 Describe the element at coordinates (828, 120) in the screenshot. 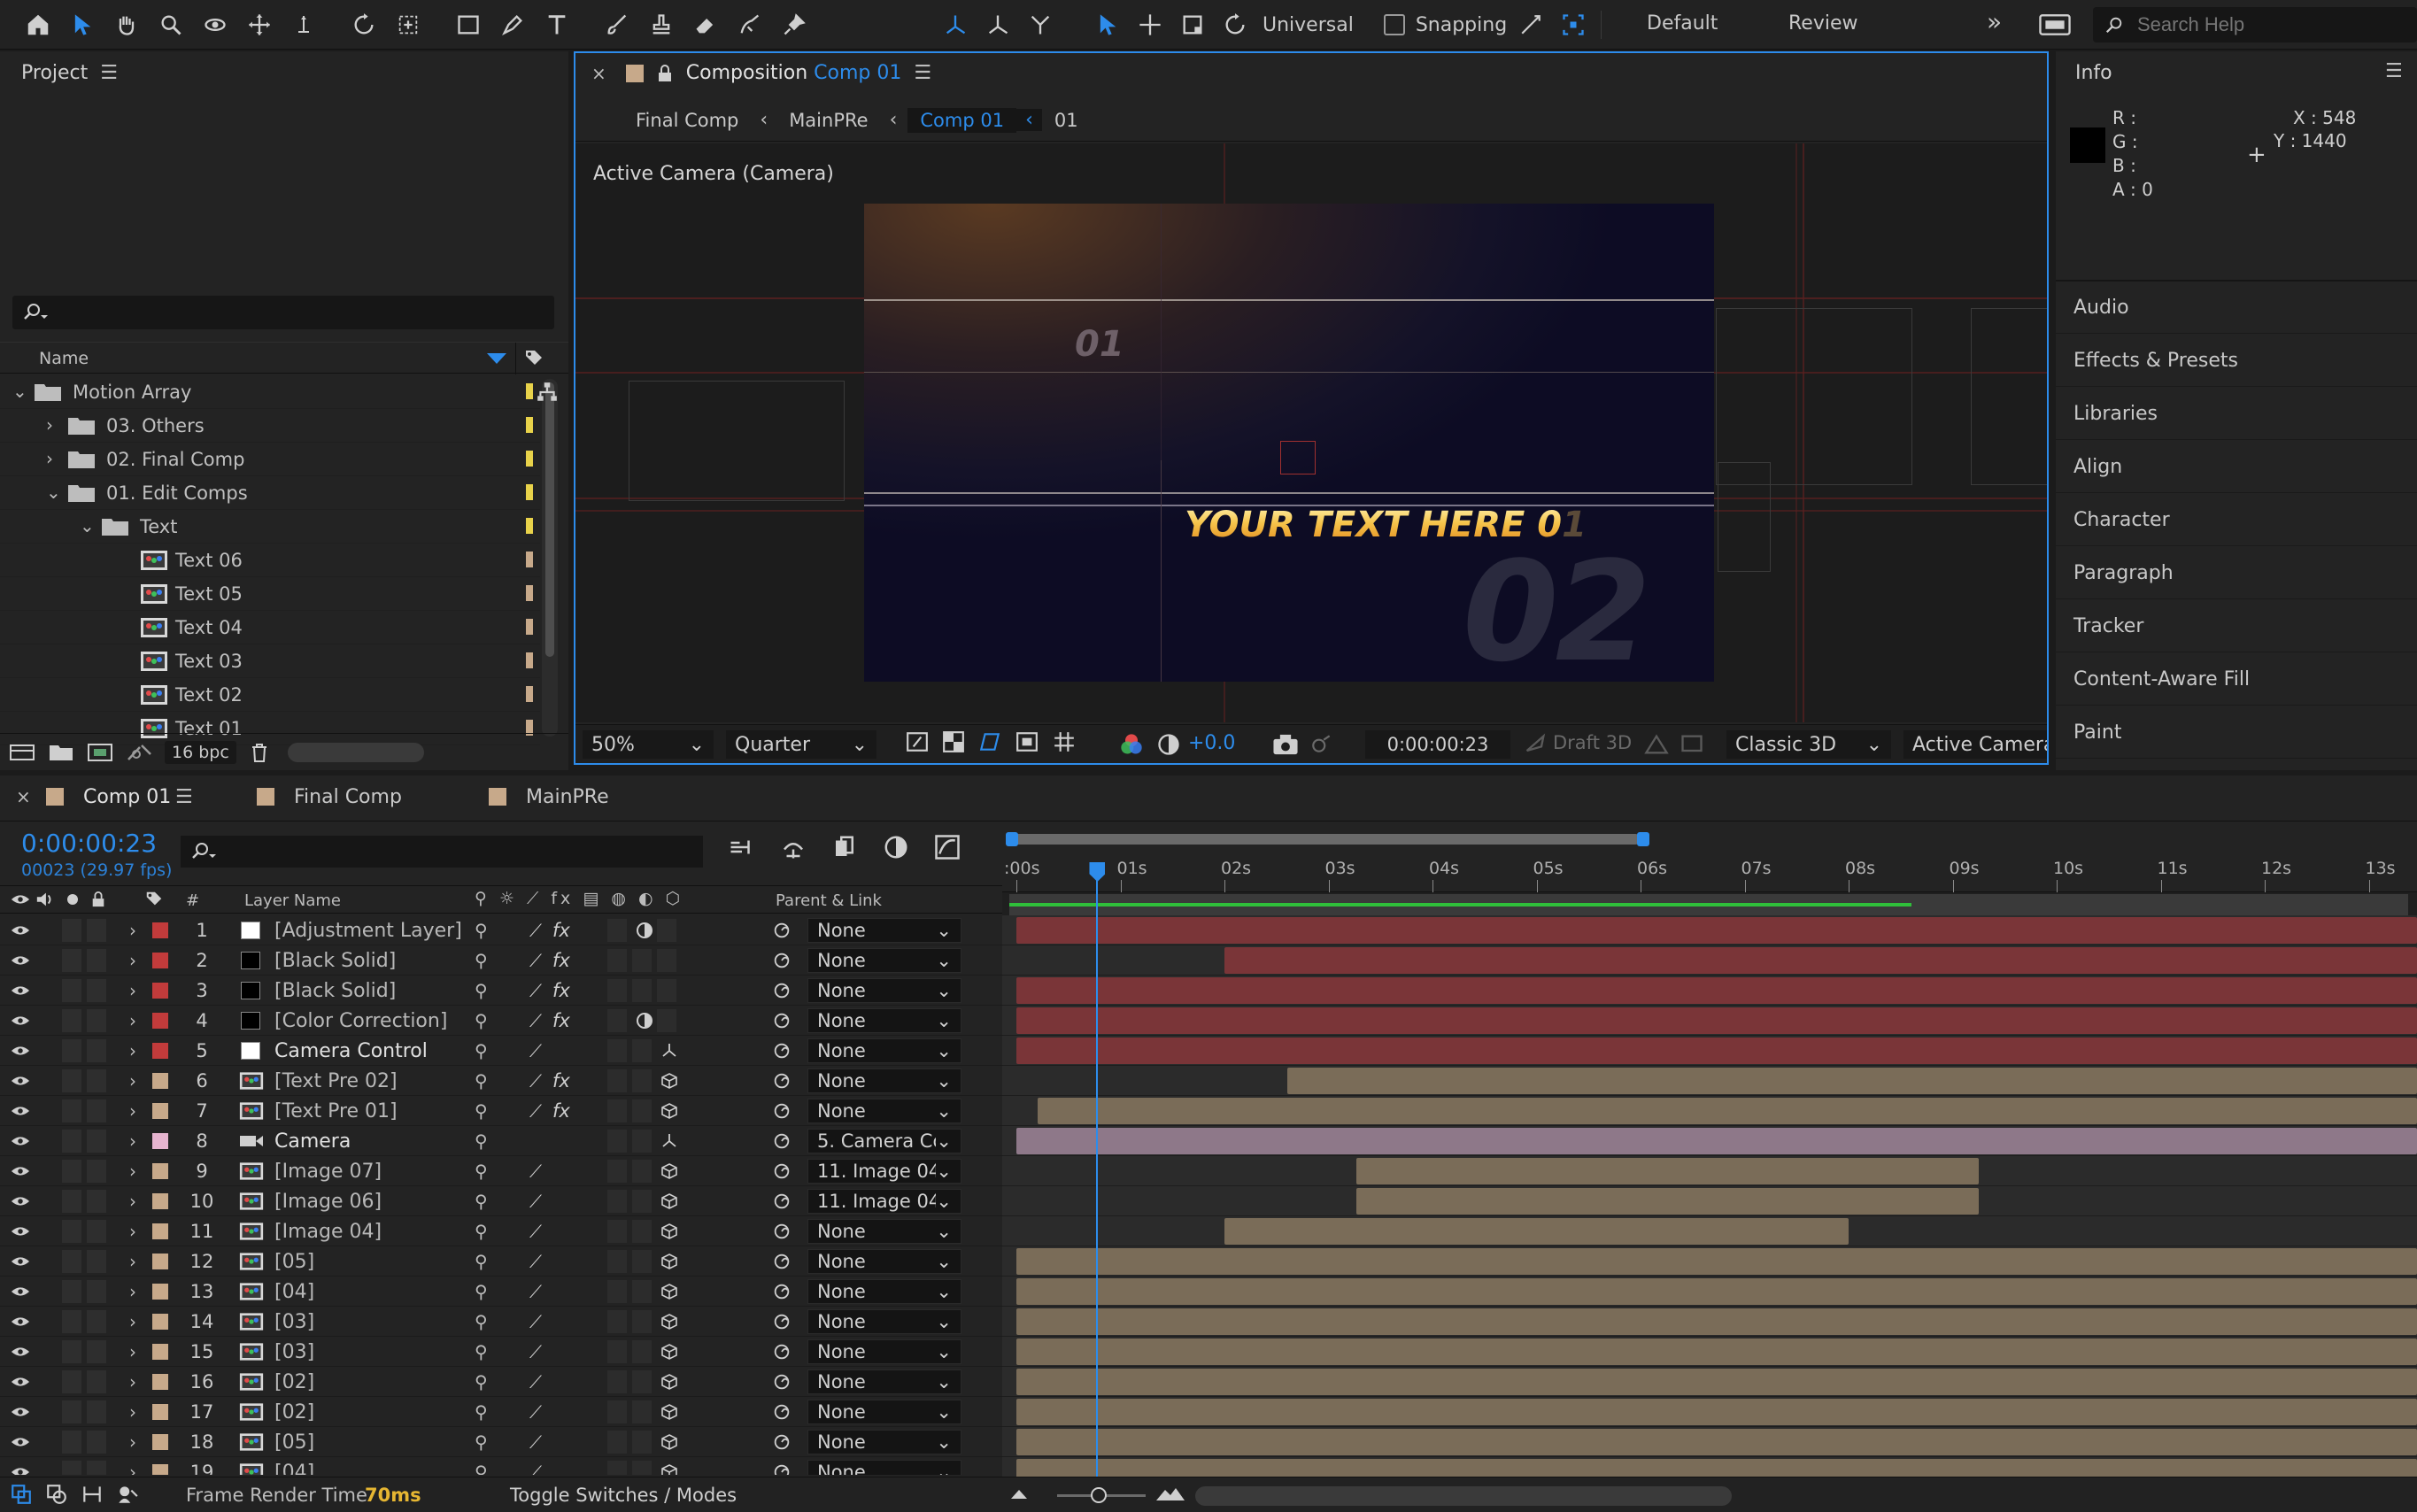

I see `breadcrumb-mainpre: MainPRe` at that location.